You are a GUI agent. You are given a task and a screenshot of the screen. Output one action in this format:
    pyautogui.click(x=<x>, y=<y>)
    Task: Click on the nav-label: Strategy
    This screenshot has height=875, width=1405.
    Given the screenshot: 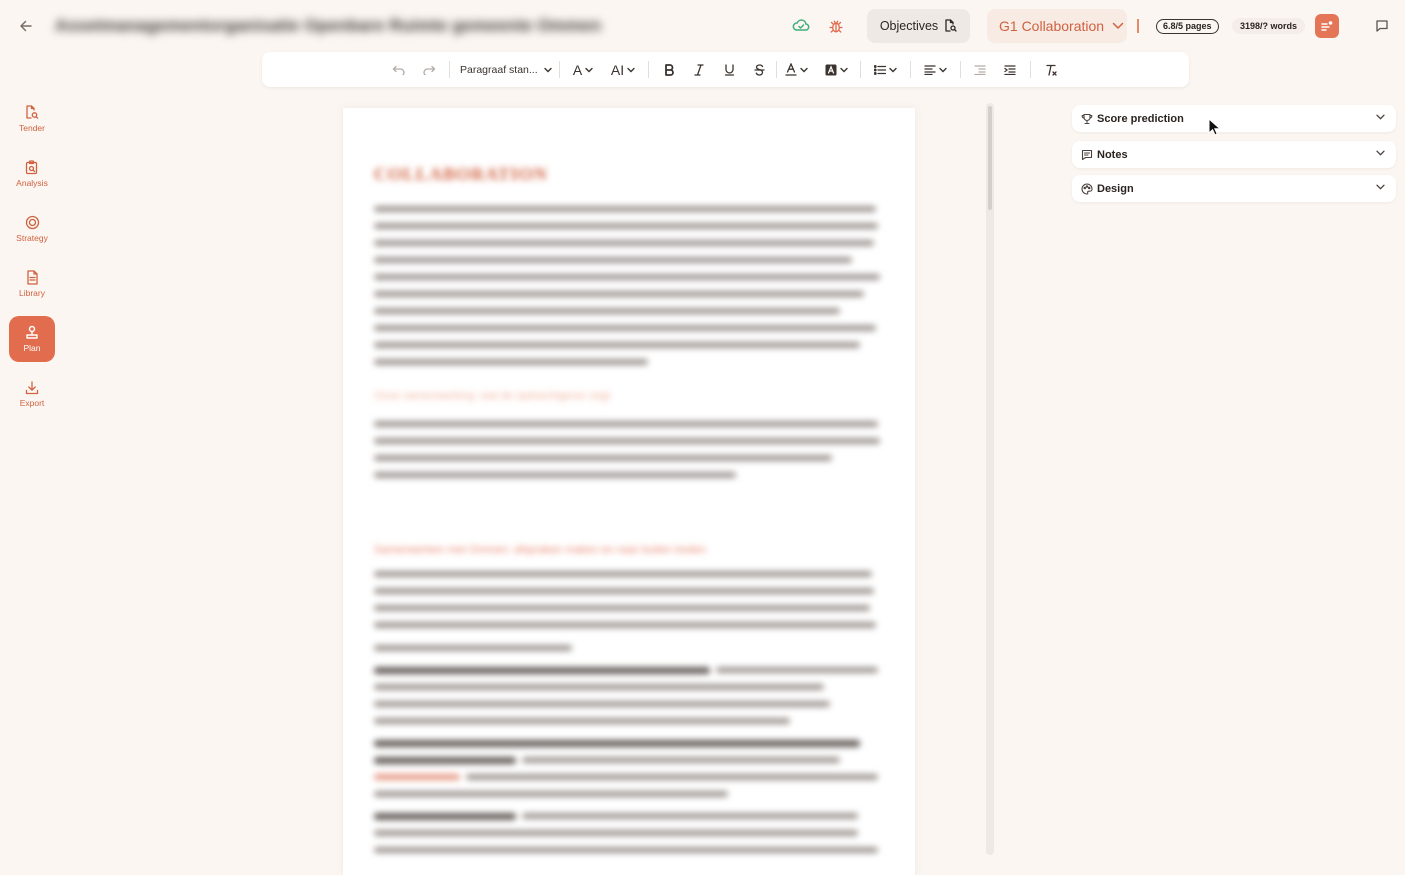 What is the action you would take?
    pyautogui.click(x=32, y=238)
    